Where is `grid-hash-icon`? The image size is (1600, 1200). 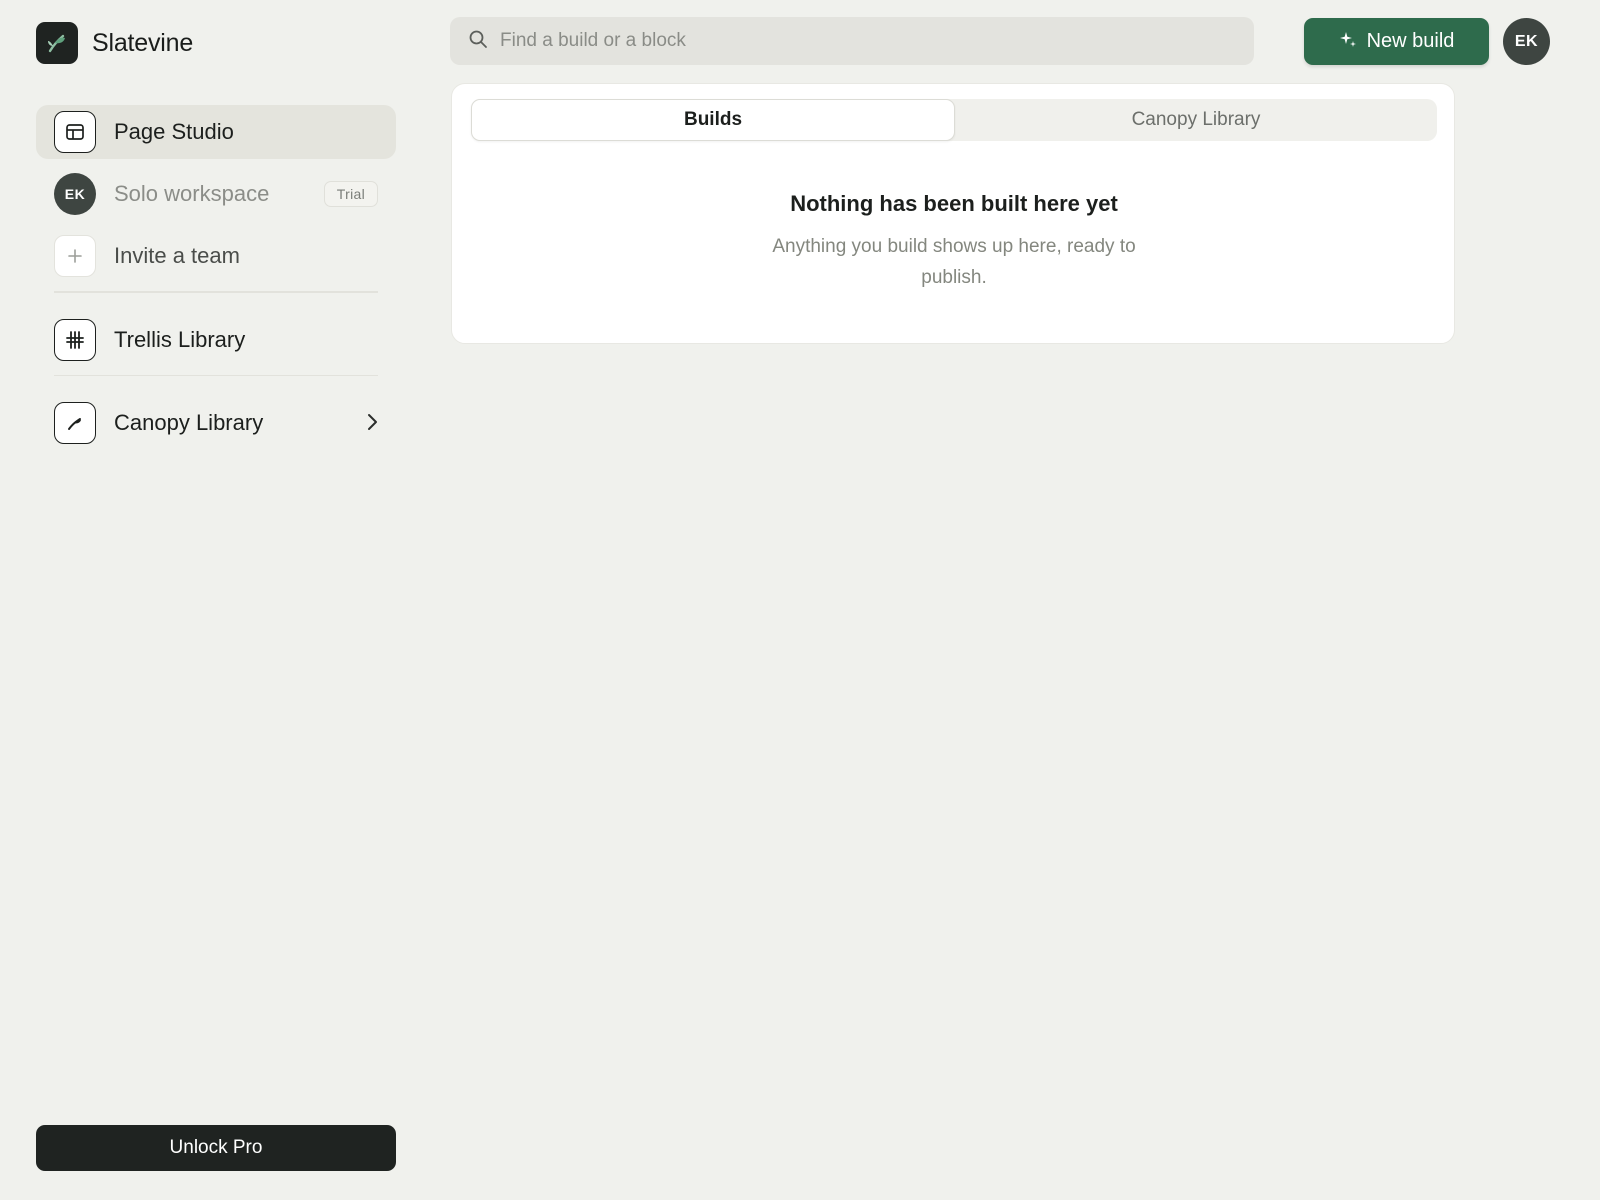 grid-hash-icon is located at coordinates (75, 339).